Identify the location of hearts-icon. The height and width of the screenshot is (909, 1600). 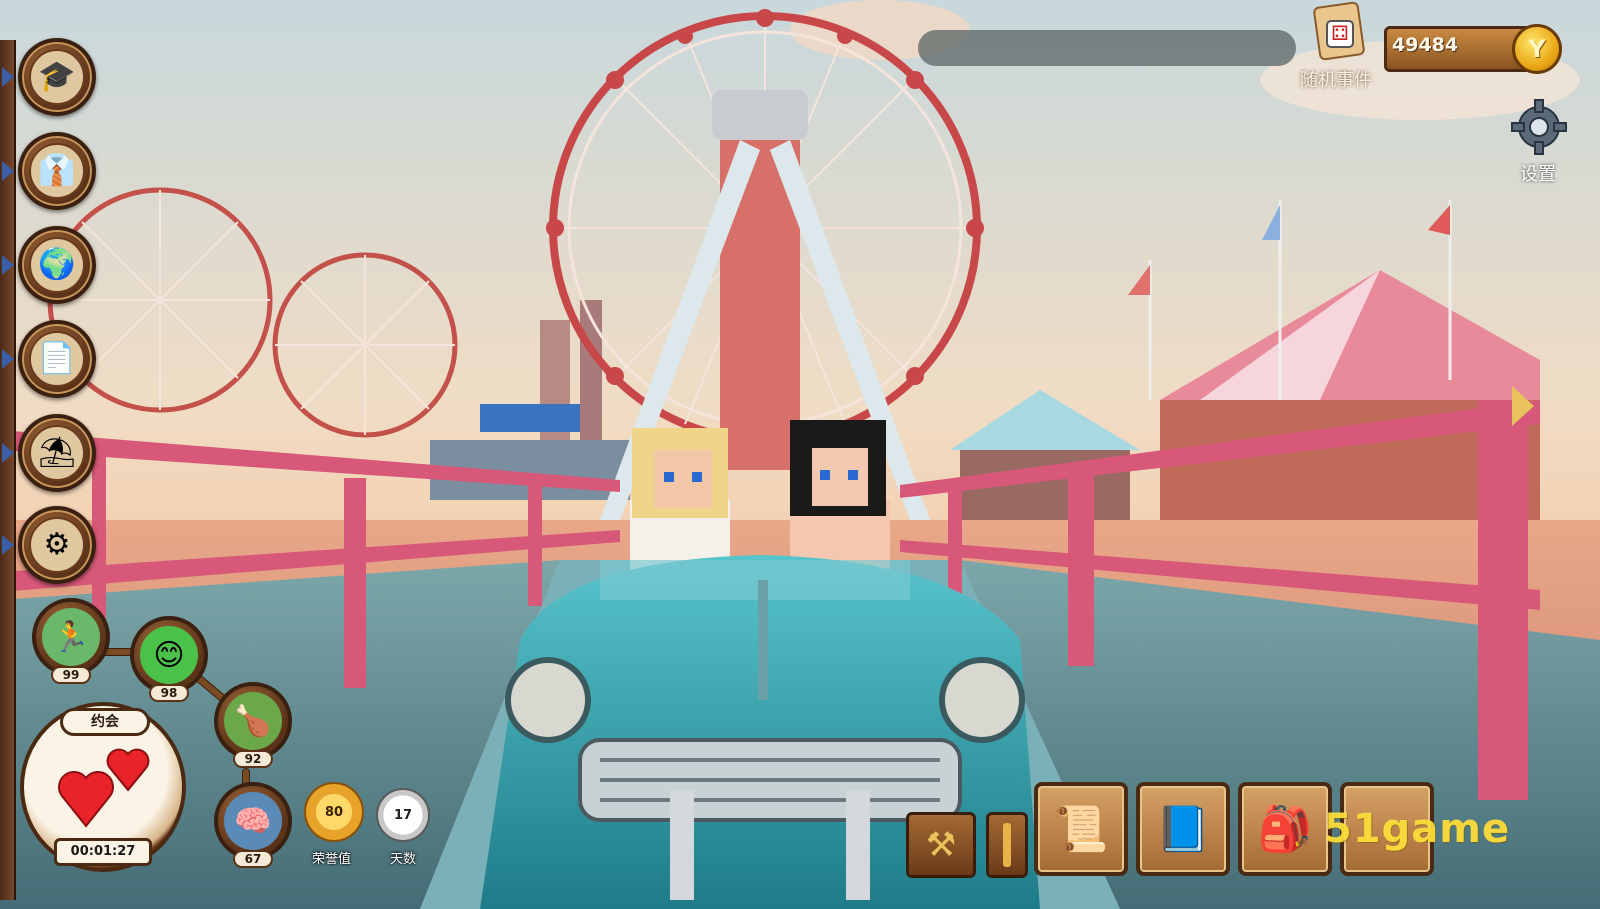
(104, 788).